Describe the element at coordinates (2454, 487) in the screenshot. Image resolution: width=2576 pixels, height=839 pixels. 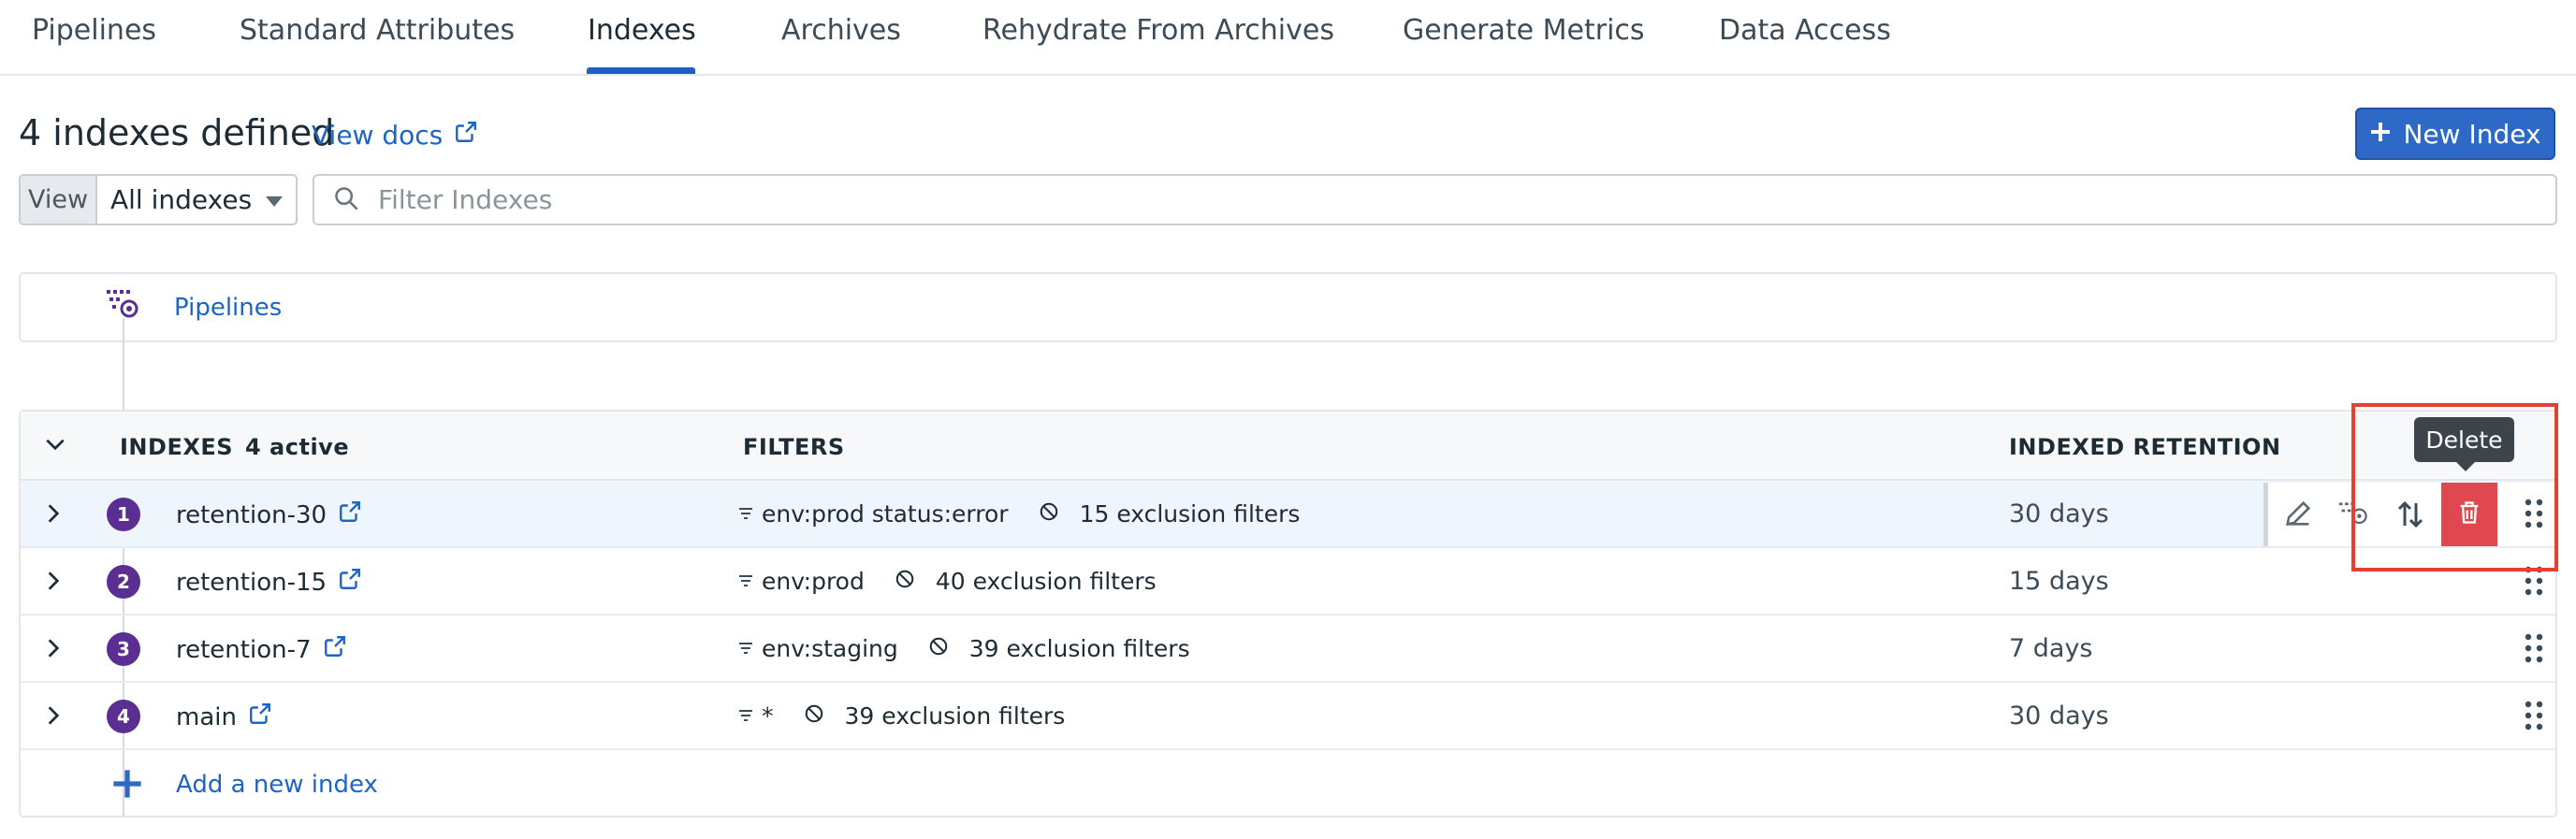
I see `highlight-annotation` at that location.